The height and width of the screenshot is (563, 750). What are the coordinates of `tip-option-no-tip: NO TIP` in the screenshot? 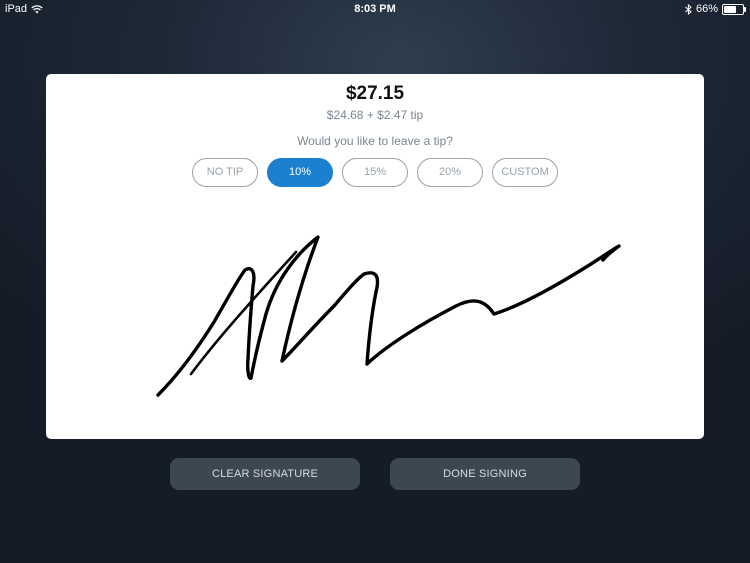 It's located at (225, 172).